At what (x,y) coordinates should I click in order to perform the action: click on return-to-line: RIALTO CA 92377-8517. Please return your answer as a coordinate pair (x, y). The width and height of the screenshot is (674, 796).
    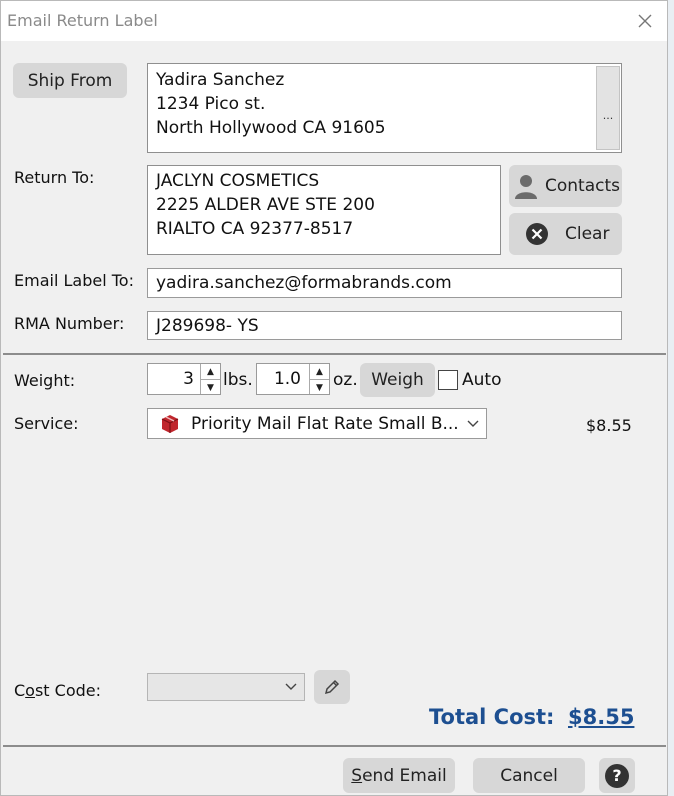
    Looking at the image, I should click on (255, 229).